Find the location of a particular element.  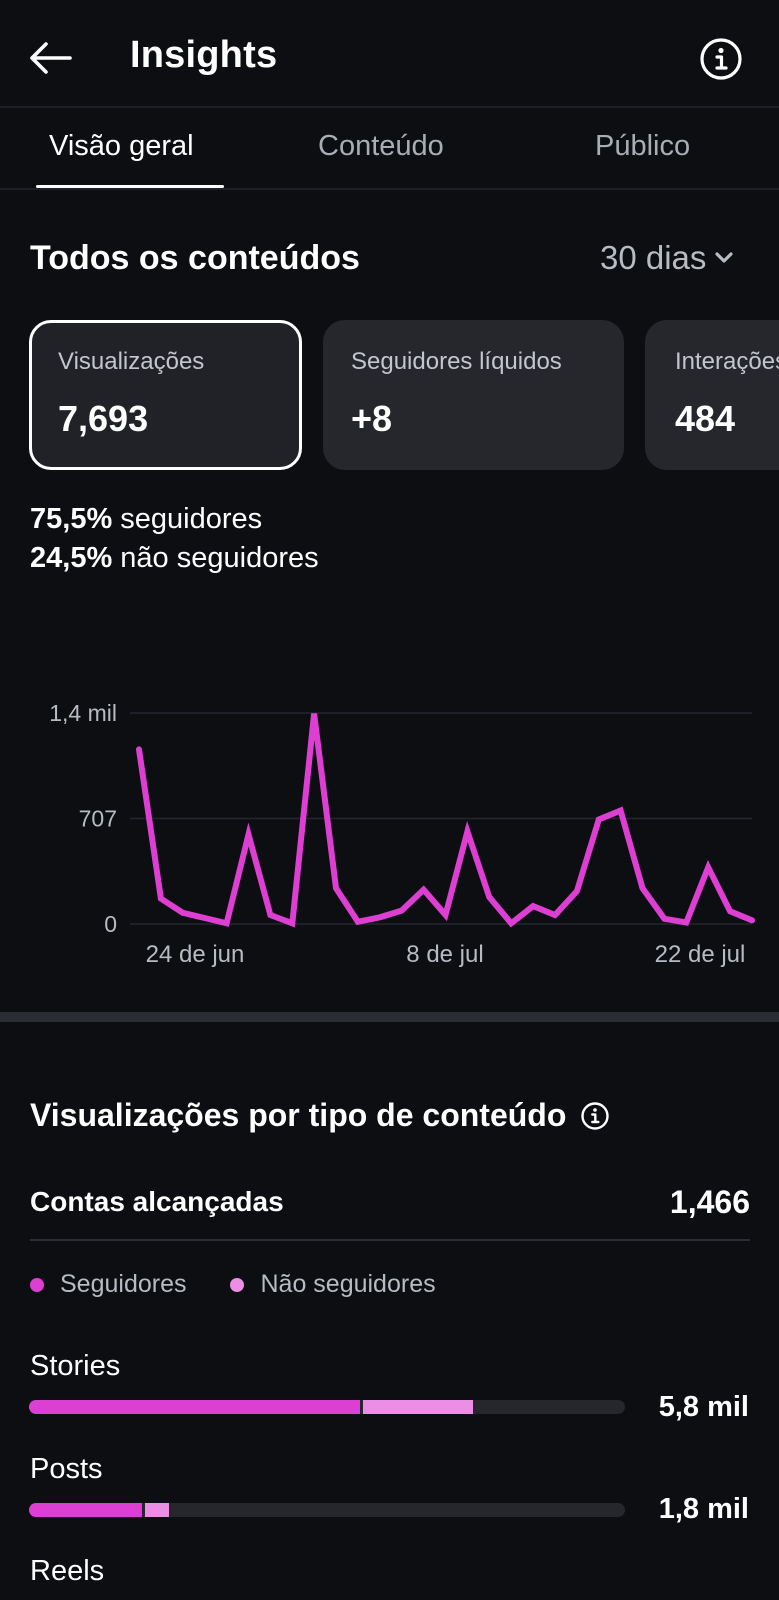

views-by-type-title: Visualizações por tipo de conteúdo is located at coordinates (320, 1115).